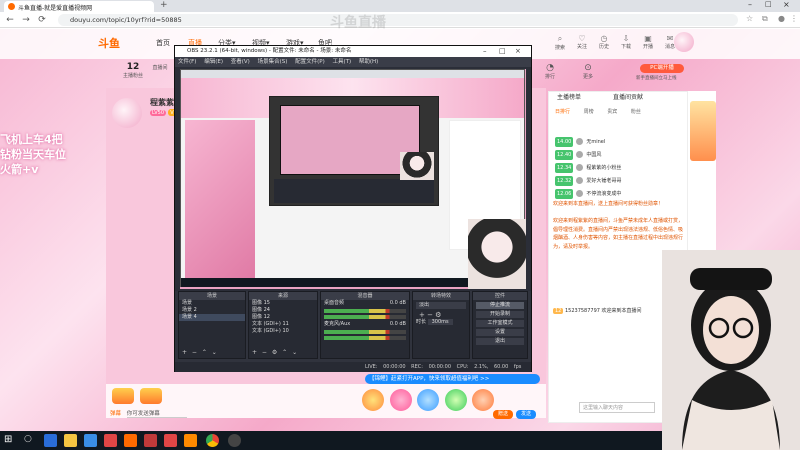 This screenshot has height=450, width=800. What do you see at coordinates (200, 414) in the screenshot?
I see `danmu-input-bar: 弹幕 你可发送弹幕` at bounding box center [200, 414].